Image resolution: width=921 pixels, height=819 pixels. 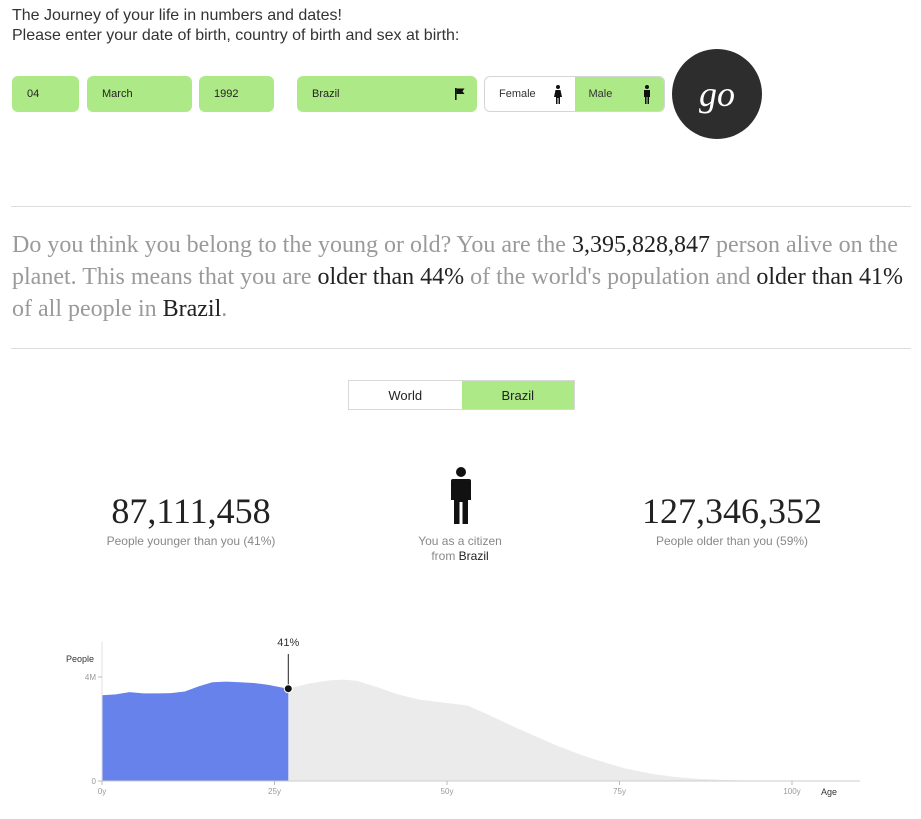 I want to click on country-value: Brazil, so click(x=326, y=94).